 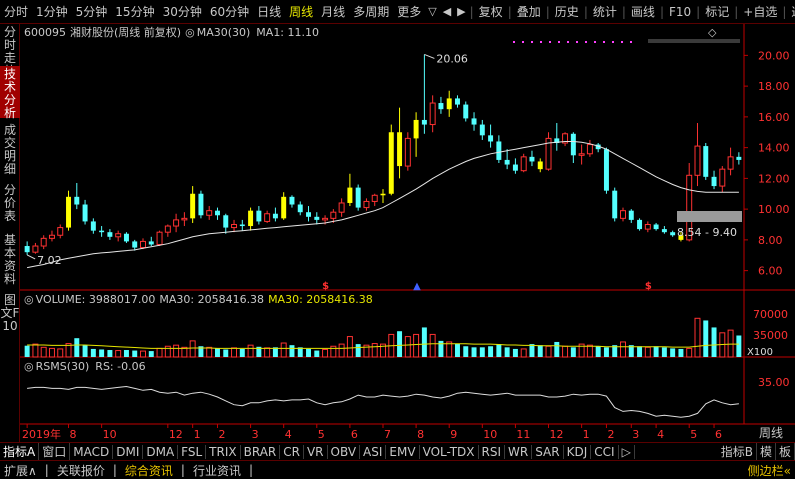 I want to click on indicator-tab-4: DMA, so click(x=161, y=451).